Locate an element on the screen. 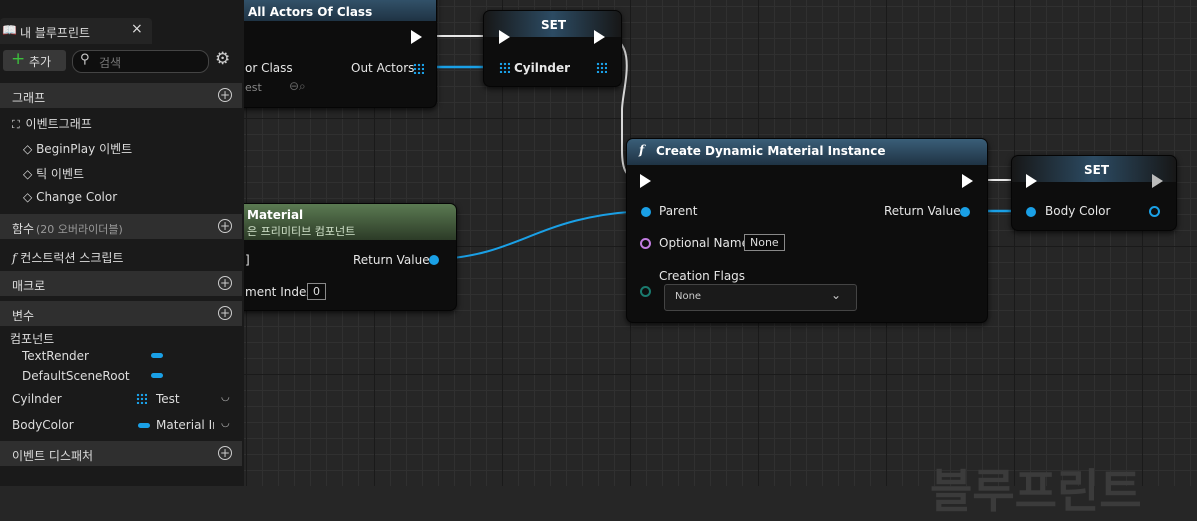  cylinder-in-pin is located at coordinates (504, 67).